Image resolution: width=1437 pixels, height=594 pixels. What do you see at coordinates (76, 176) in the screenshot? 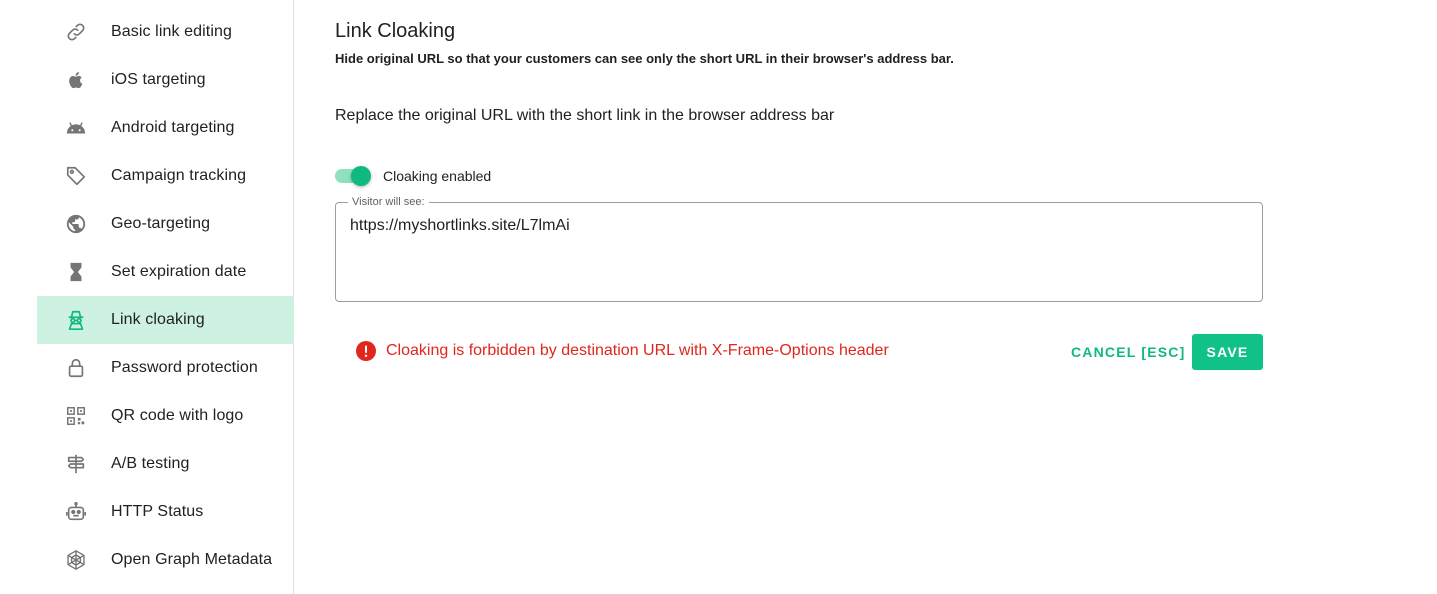
I see `tag-icon` at bounding box center [76, 176].